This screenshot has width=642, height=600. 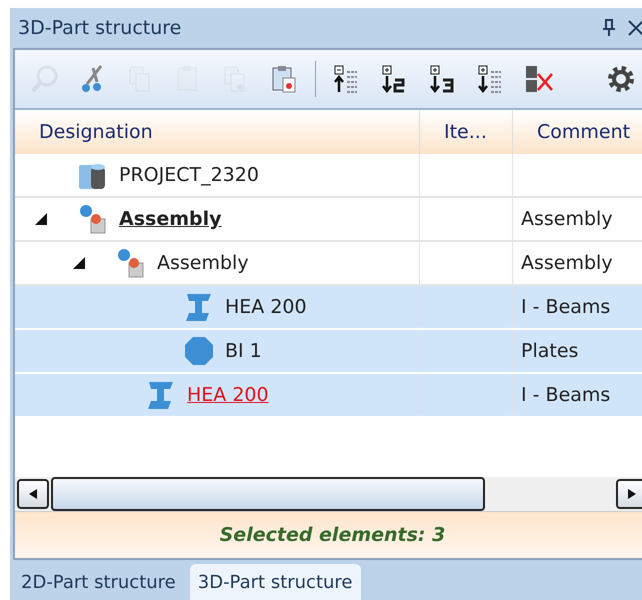 What do you see at coordinates (328, 352) in the screenshot?
I see `tree-row: BI 1 Plates` at bounding box center [328, 352].